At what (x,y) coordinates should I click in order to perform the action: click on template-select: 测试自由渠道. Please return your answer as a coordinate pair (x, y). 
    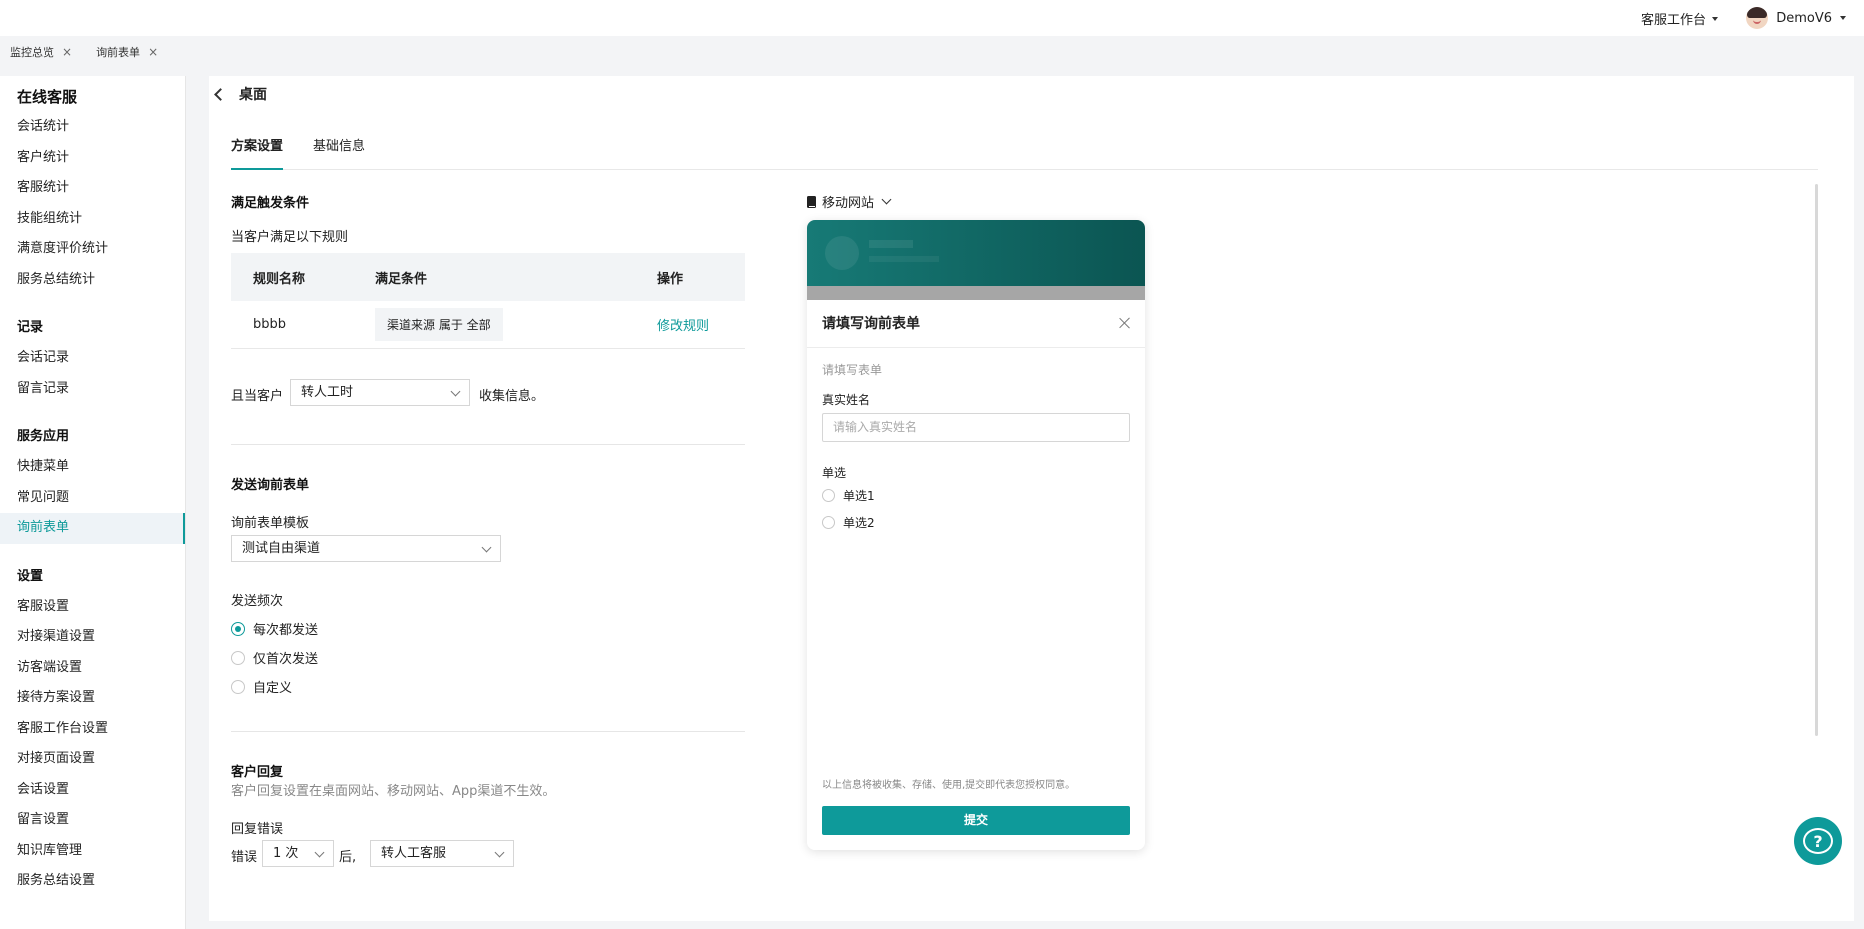
    Looking at the image, I should click on (366, 548).